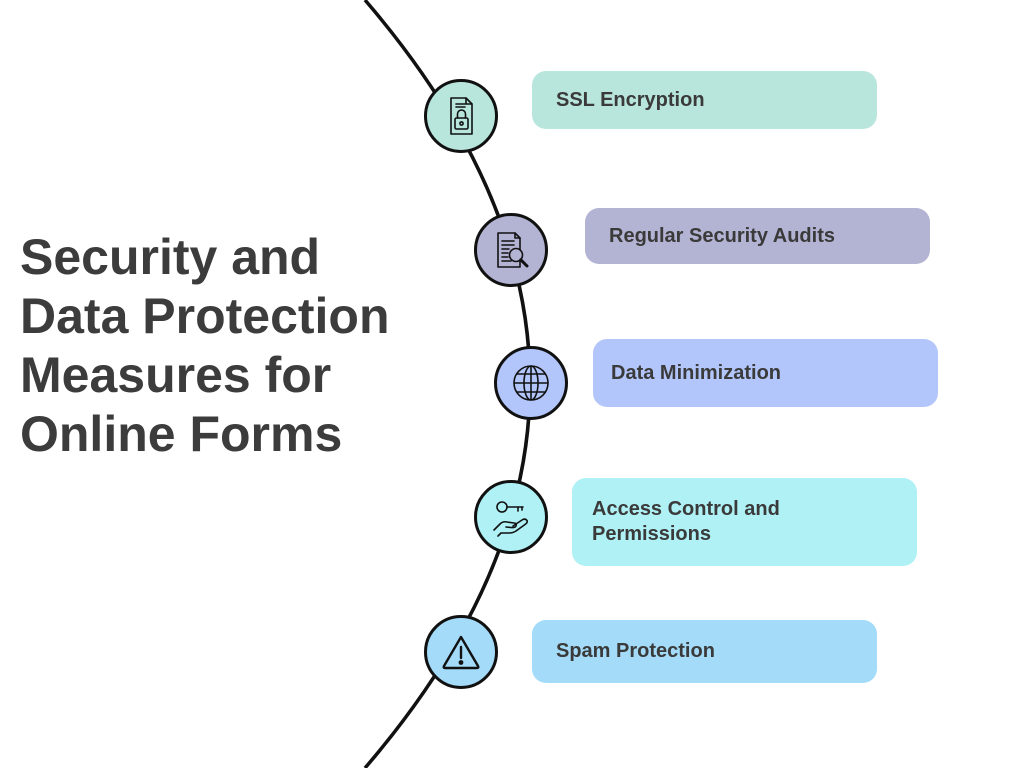 Image resolution: width=1024 pixels, height=768 pixels. I want to click on document-search-icon, so click(513, 250).